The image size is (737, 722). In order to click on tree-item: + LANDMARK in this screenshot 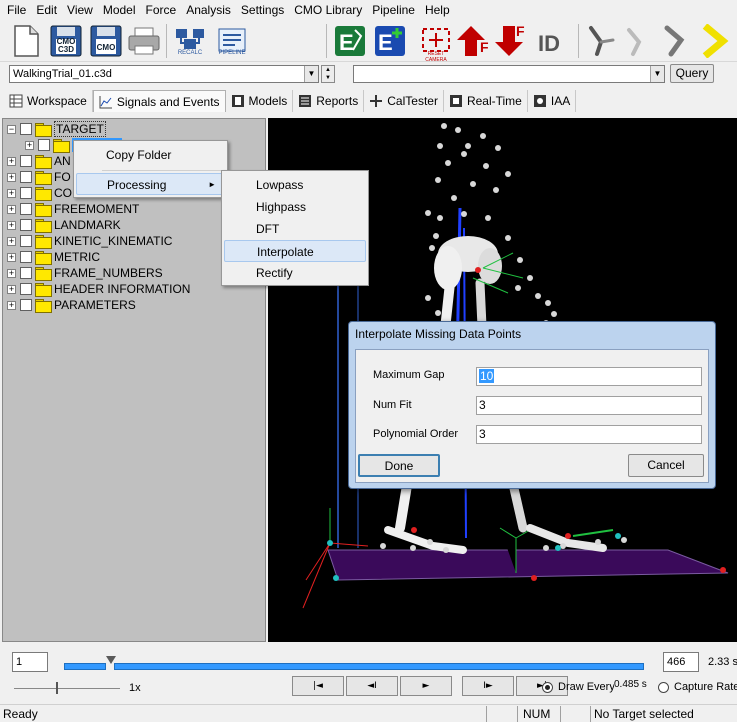, I will do `click(64, 225)`.